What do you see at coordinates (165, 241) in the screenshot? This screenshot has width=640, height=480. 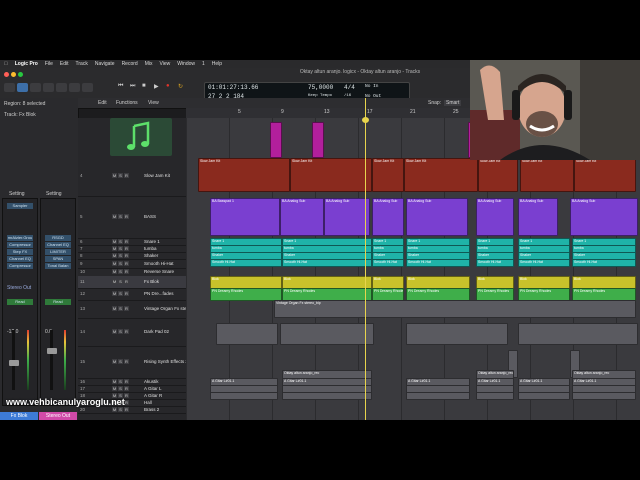 I see `track-name: Snare 1` at bounding box center [165, 241].